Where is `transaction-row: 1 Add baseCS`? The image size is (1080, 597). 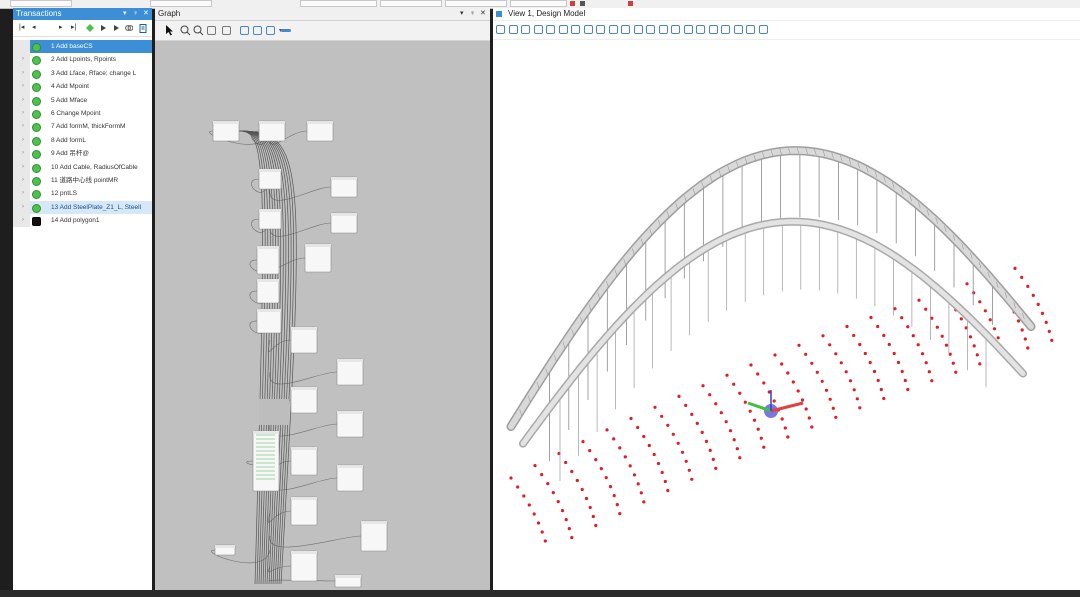 transaction-row: 1 Add baseCS is located at coordinates (82, 47).